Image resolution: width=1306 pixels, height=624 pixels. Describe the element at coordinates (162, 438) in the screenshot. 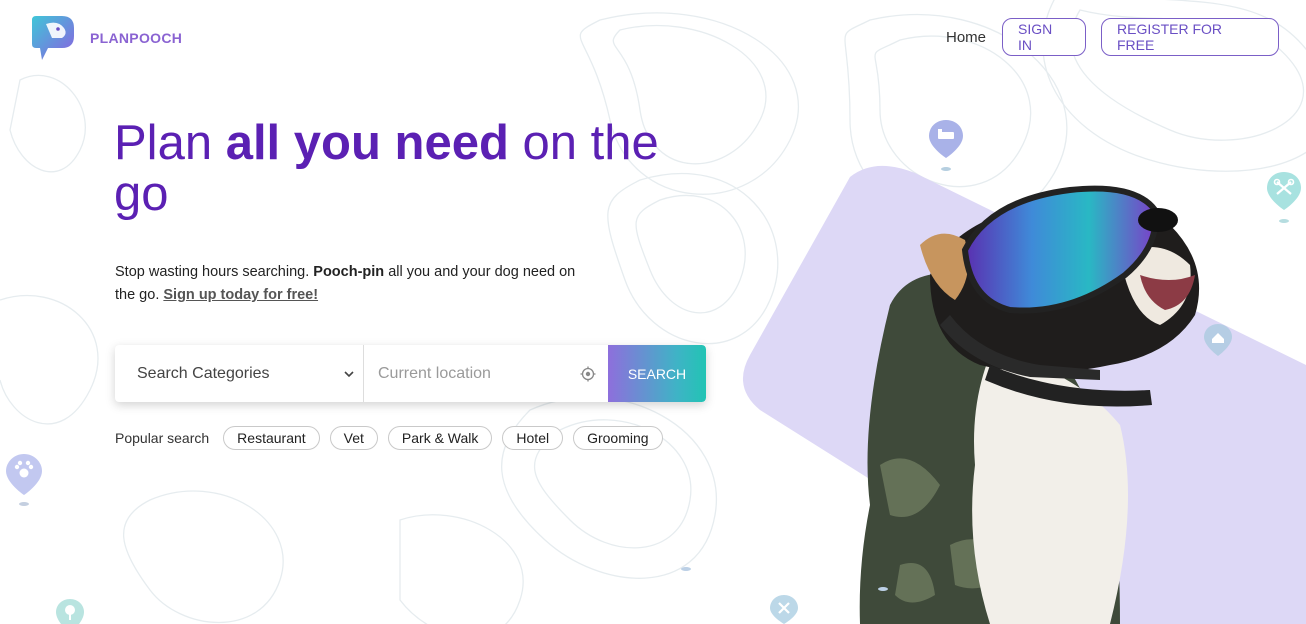

I see `popular-search-label: Popular search` at that location.